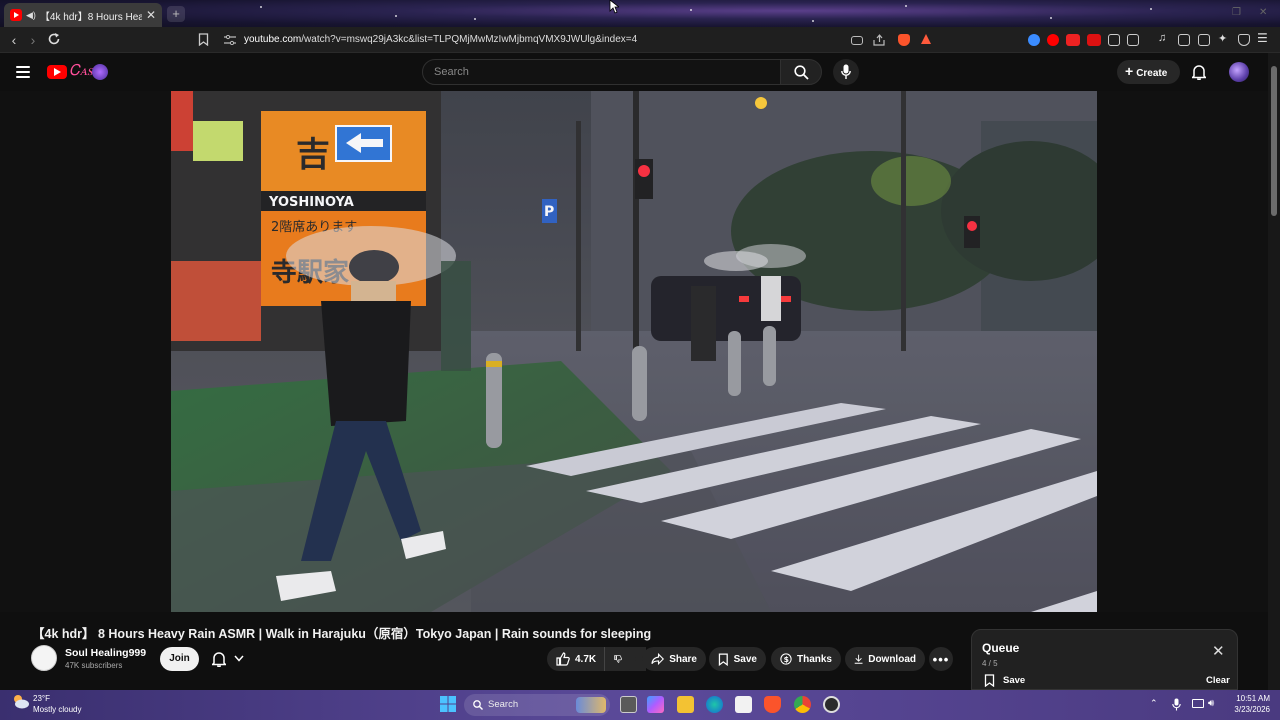  What do you see at coordinates (1249, 704) in the screenshot?
I see `system-clock: 10:51 AM 3/23/2026` at bounding box center [1249, 704].